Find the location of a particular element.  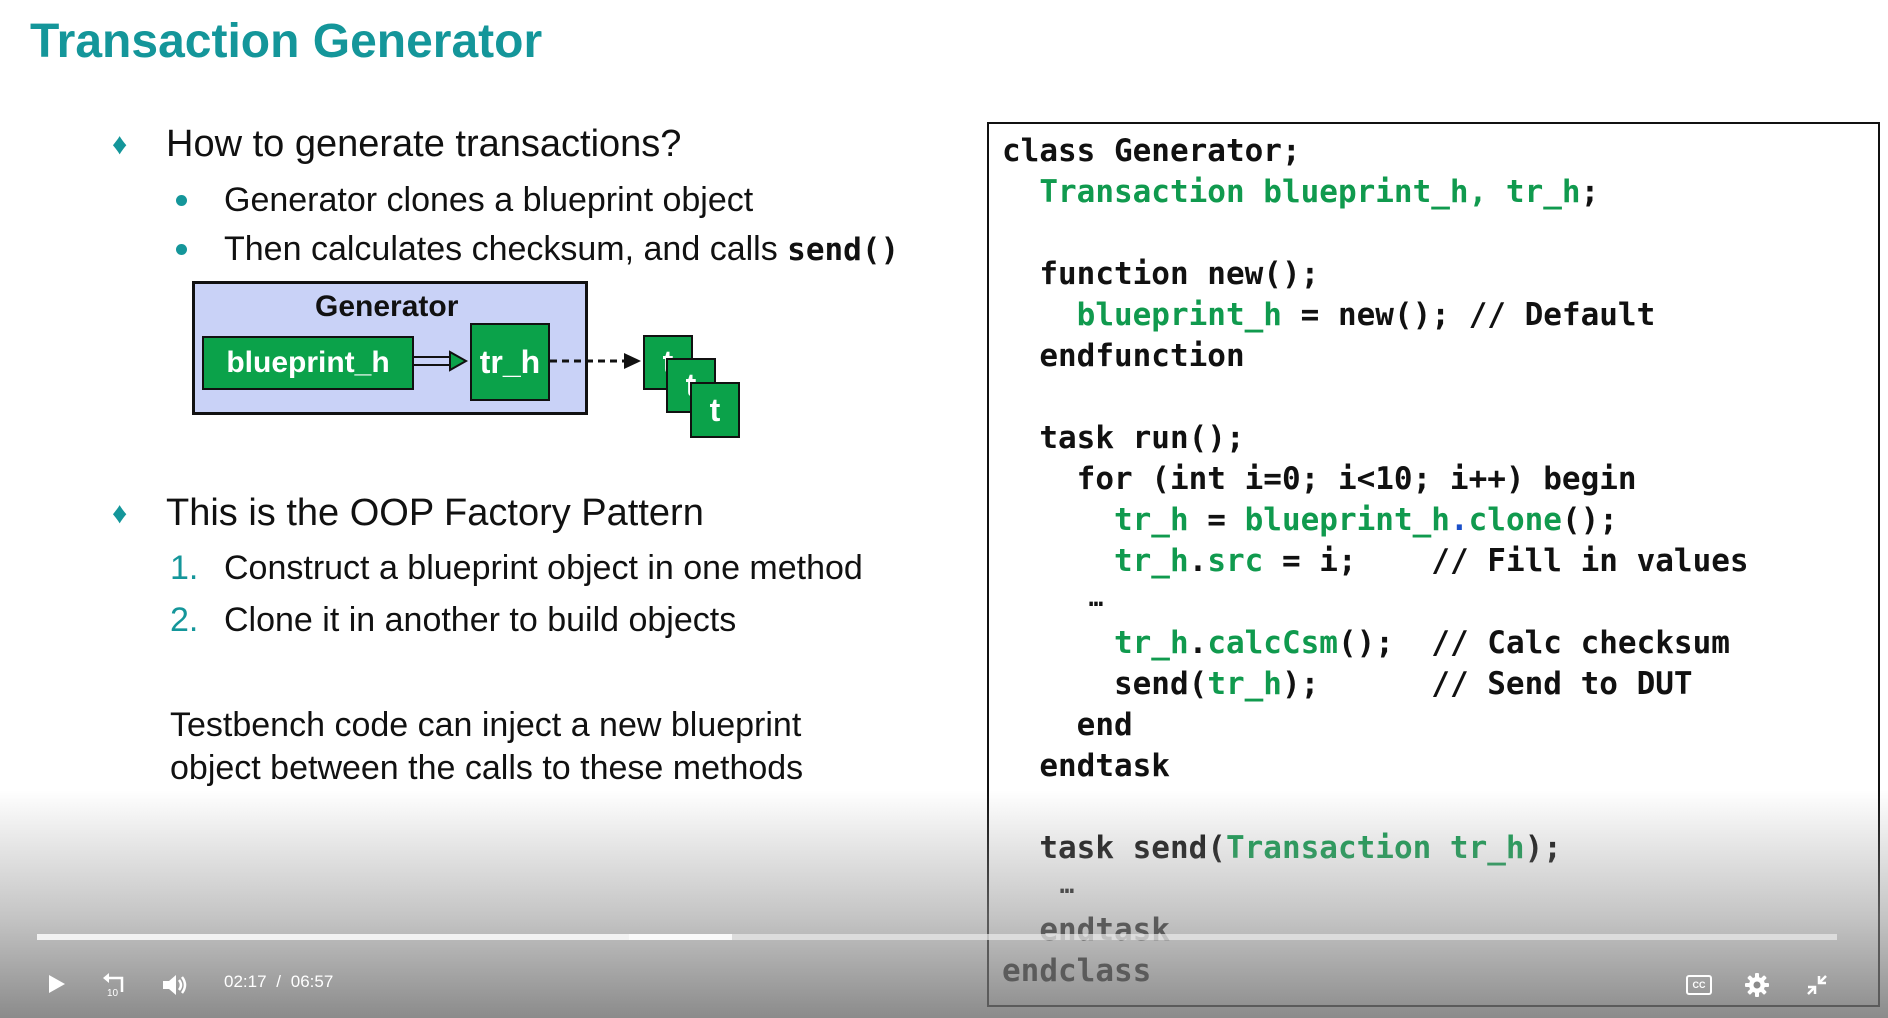

code-text: ); // Send to DUT is located at coordinates (1487, 684).